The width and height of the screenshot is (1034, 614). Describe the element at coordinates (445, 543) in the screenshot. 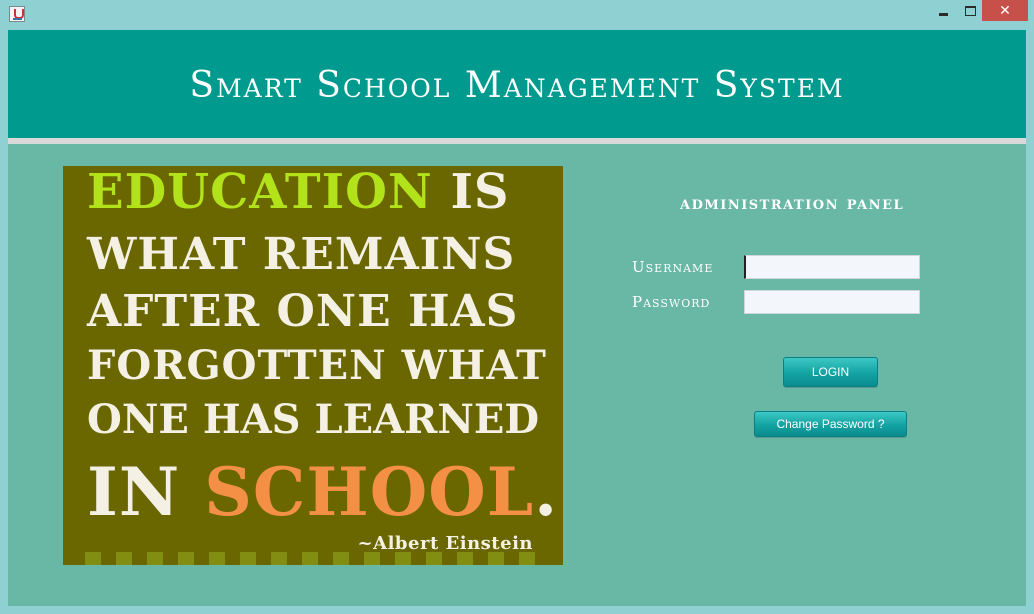

I see `quote-author: ~Albert Einstein` at that location.